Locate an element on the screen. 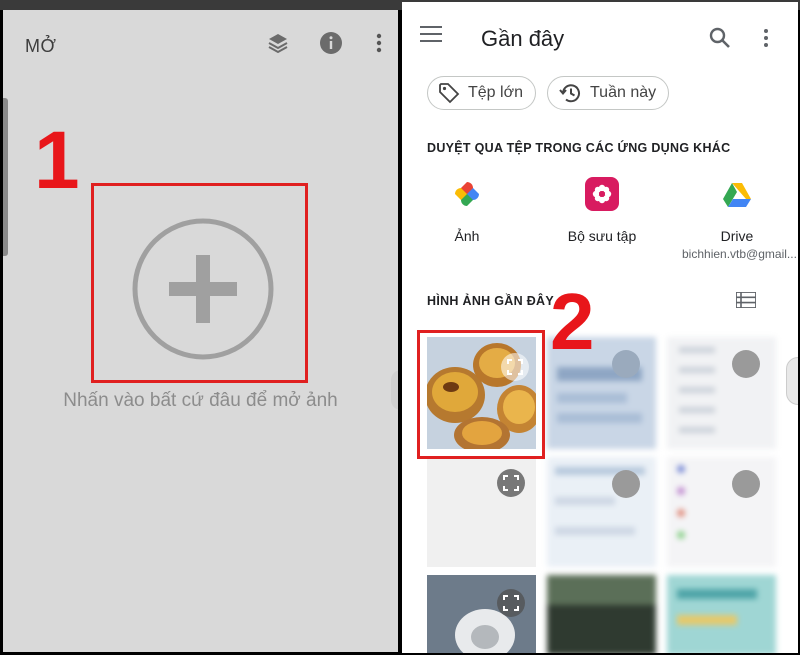 The height and width of the screenshot is (655, 800). step-number-1: 1 is located at coordinates (57, 160).